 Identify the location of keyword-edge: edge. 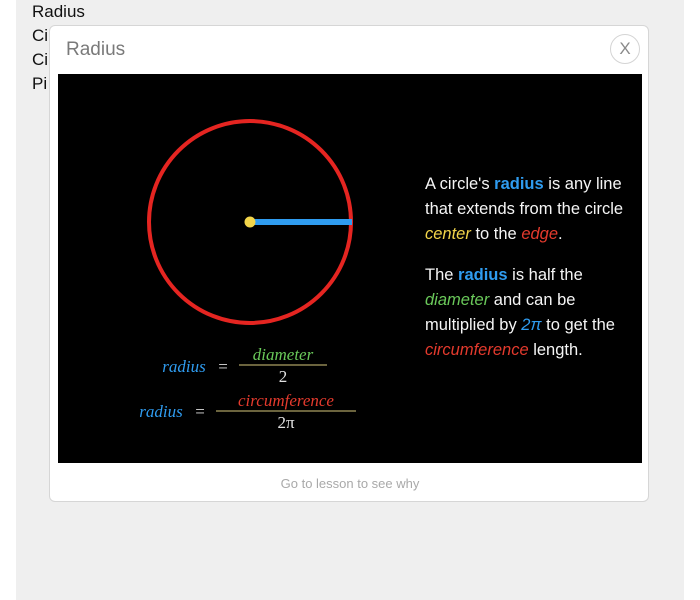
(540, 234).